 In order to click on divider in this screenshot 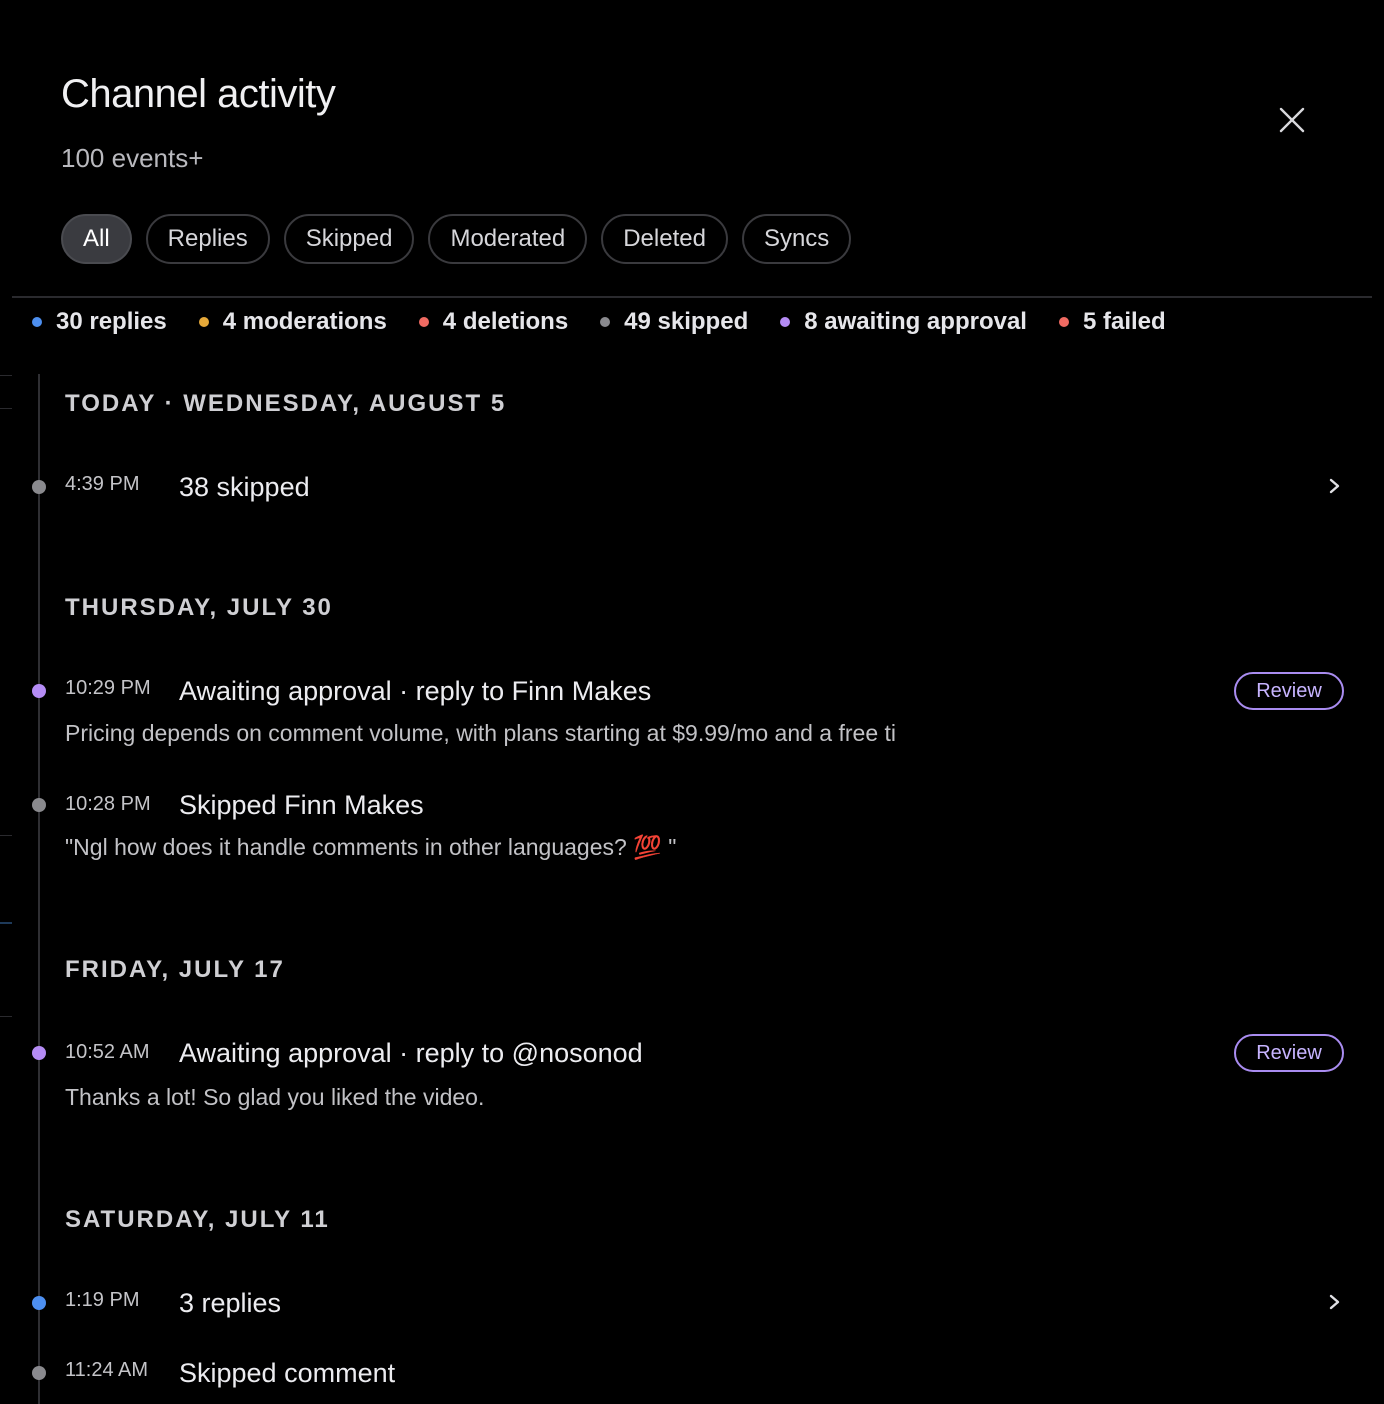, I will do `click(692, 297)`.